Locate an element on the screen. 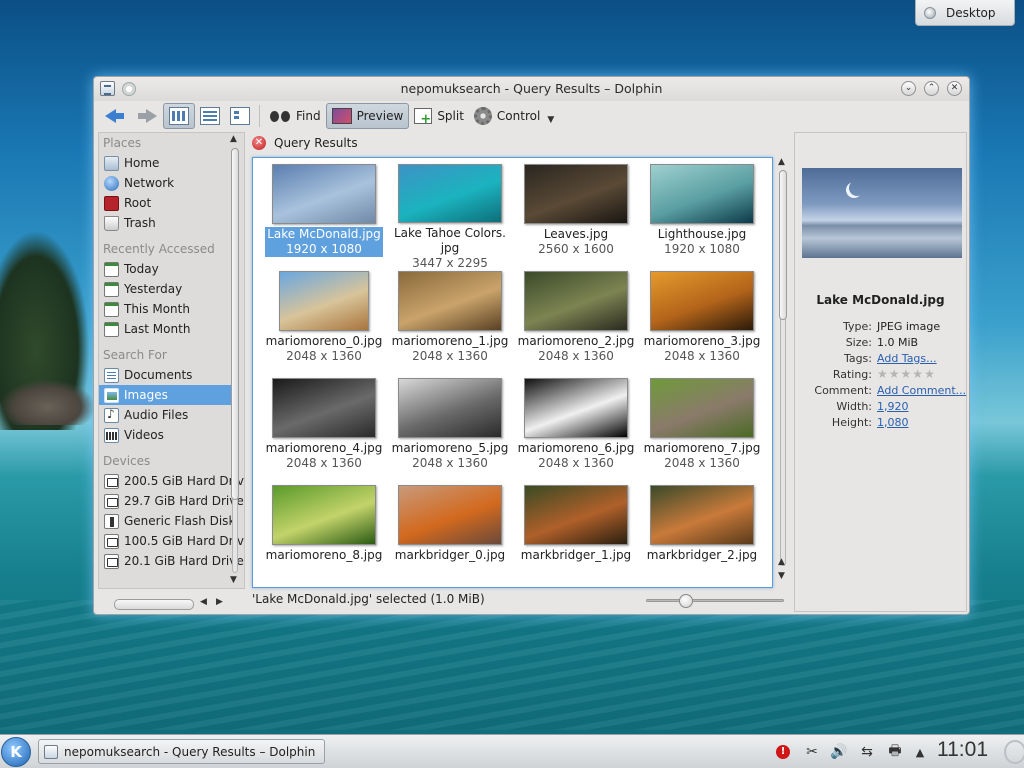 The height and width of the screenshot is (768, 1024). maximize-button: ⌃ is located at coordinates (931, 88).